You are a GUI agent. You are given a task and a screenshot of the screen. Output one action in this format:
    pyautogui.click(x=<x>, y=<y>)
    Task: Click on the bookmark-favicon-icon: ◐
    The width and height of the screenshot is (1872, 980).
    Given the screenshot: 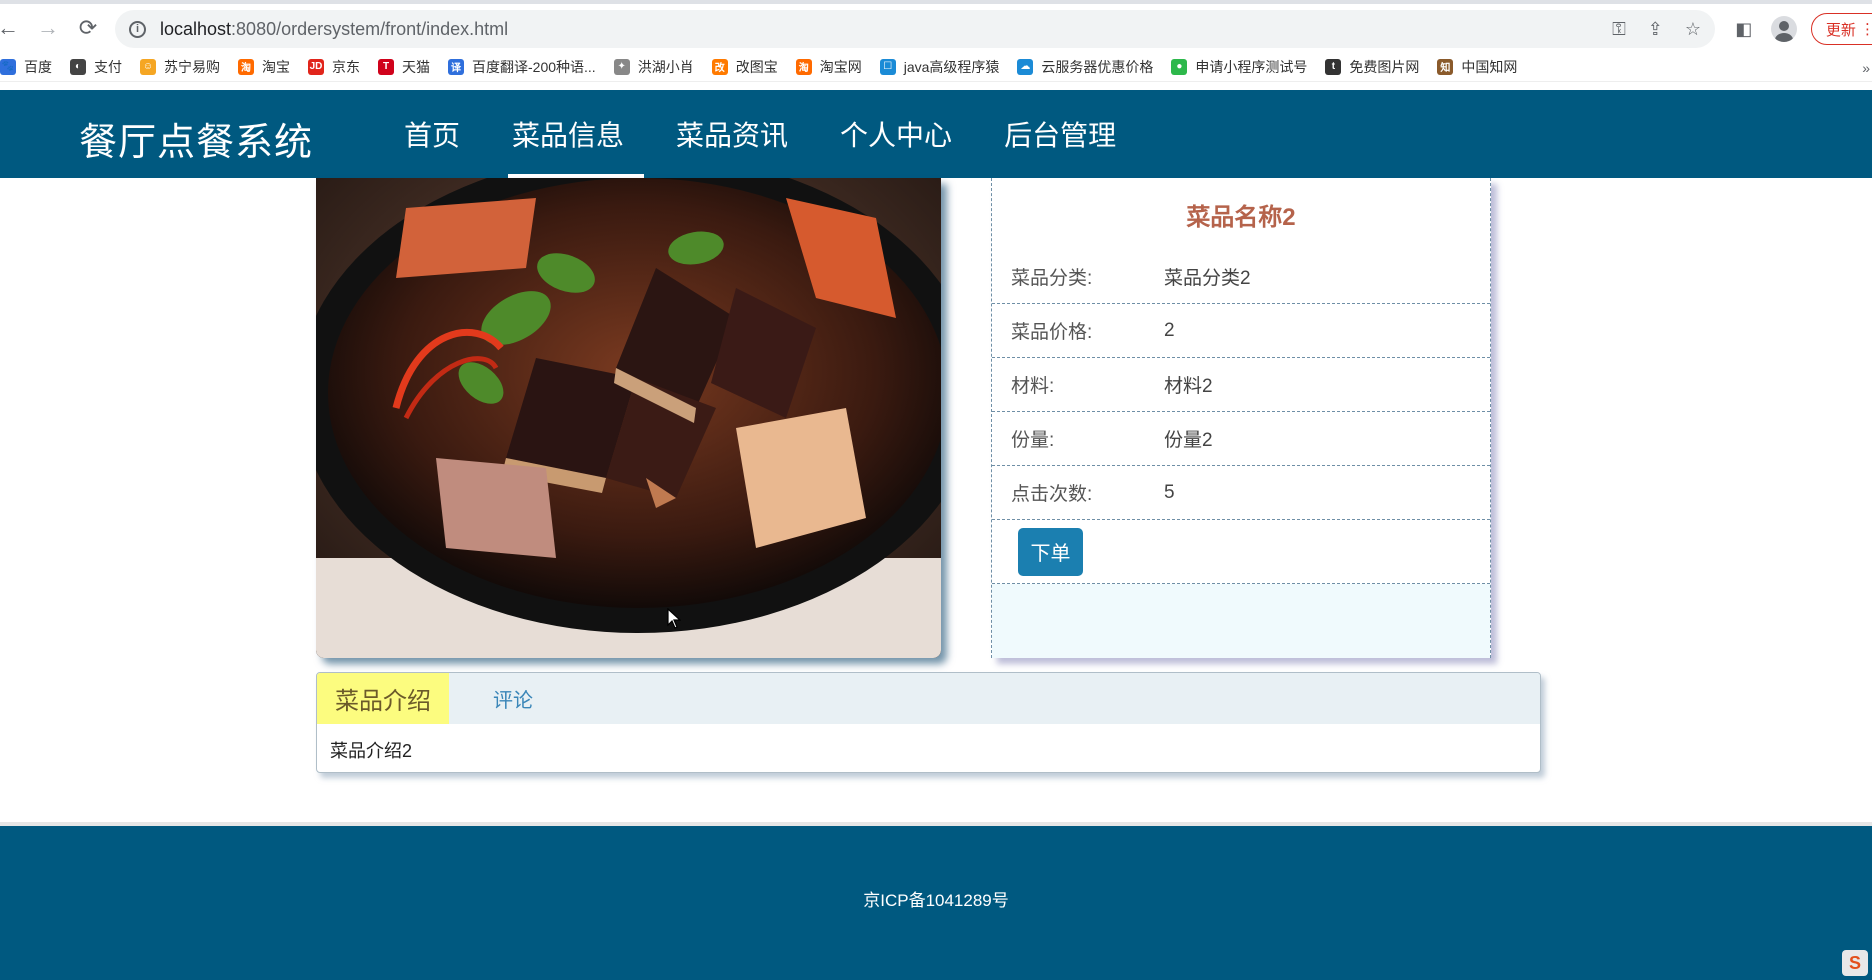 What is the action you would take?
    pyautogui.click(x=78, y=66)
    